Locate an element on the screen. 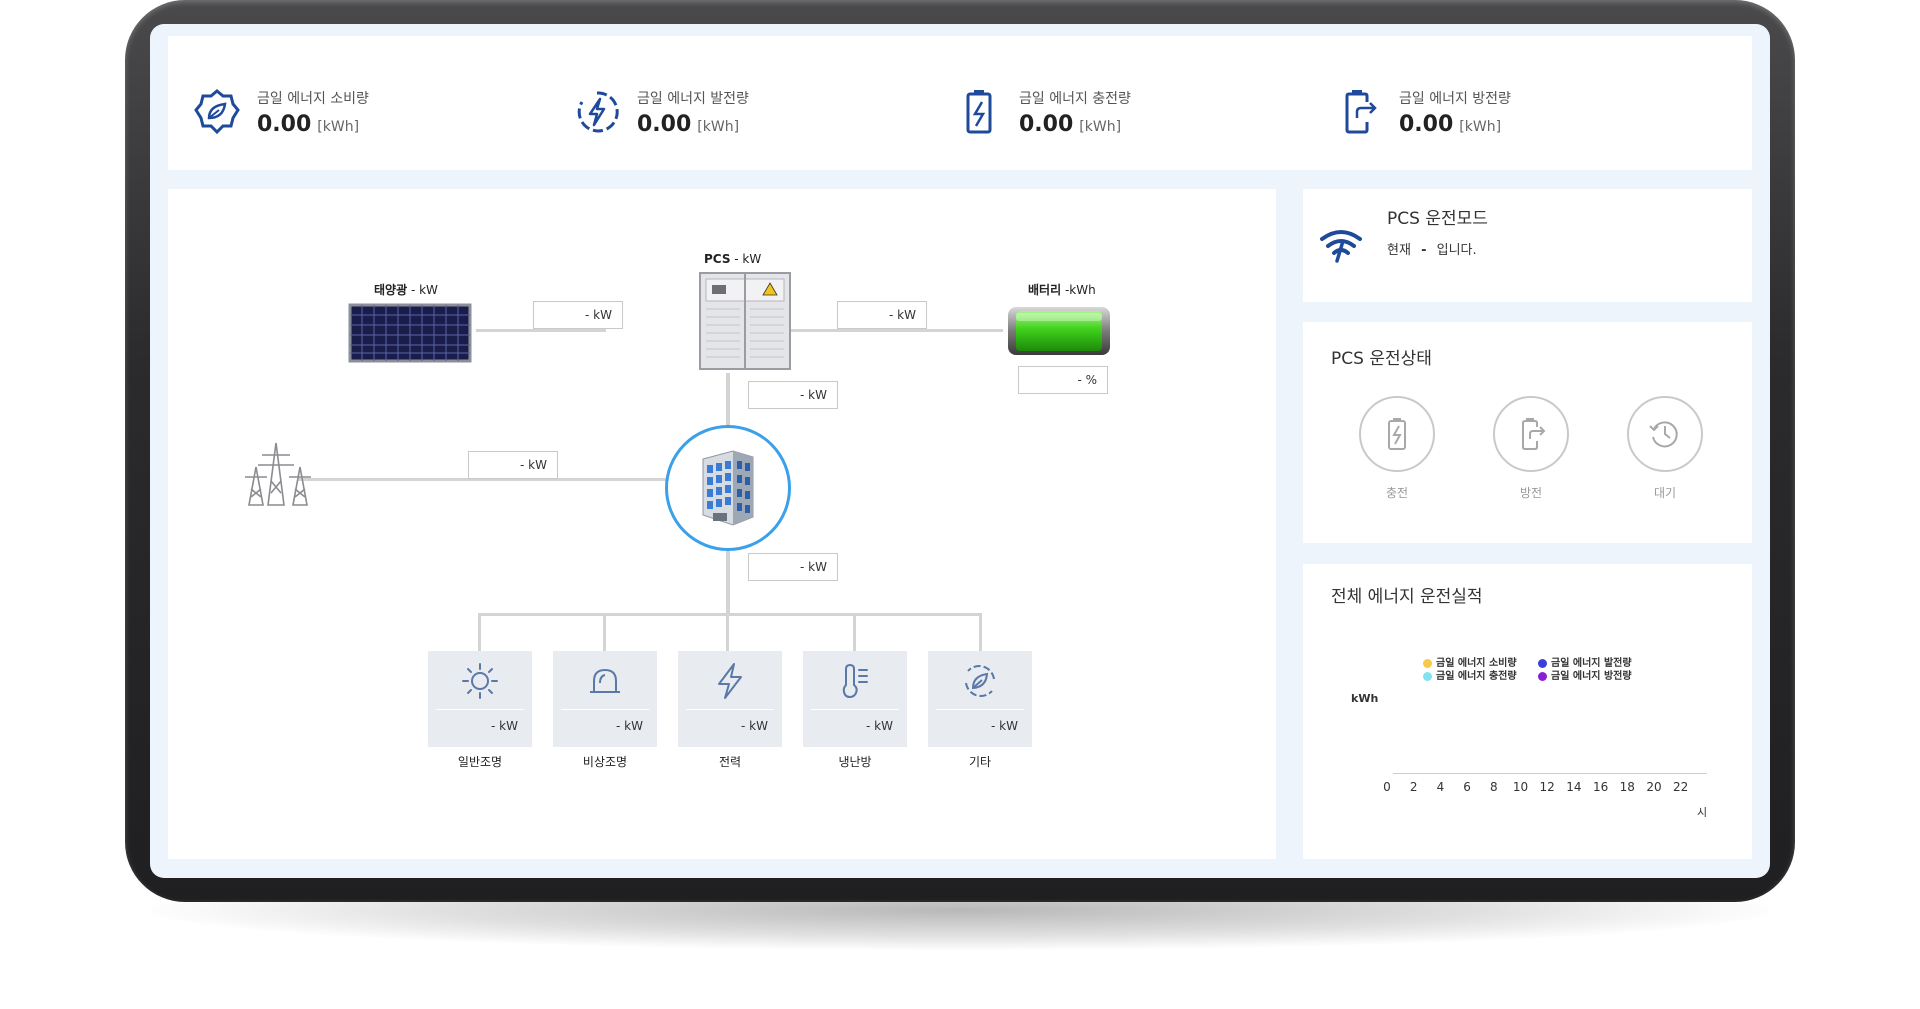  kpi-label: 금일 에너지 충전량 is located at coordinates (1075, 99).